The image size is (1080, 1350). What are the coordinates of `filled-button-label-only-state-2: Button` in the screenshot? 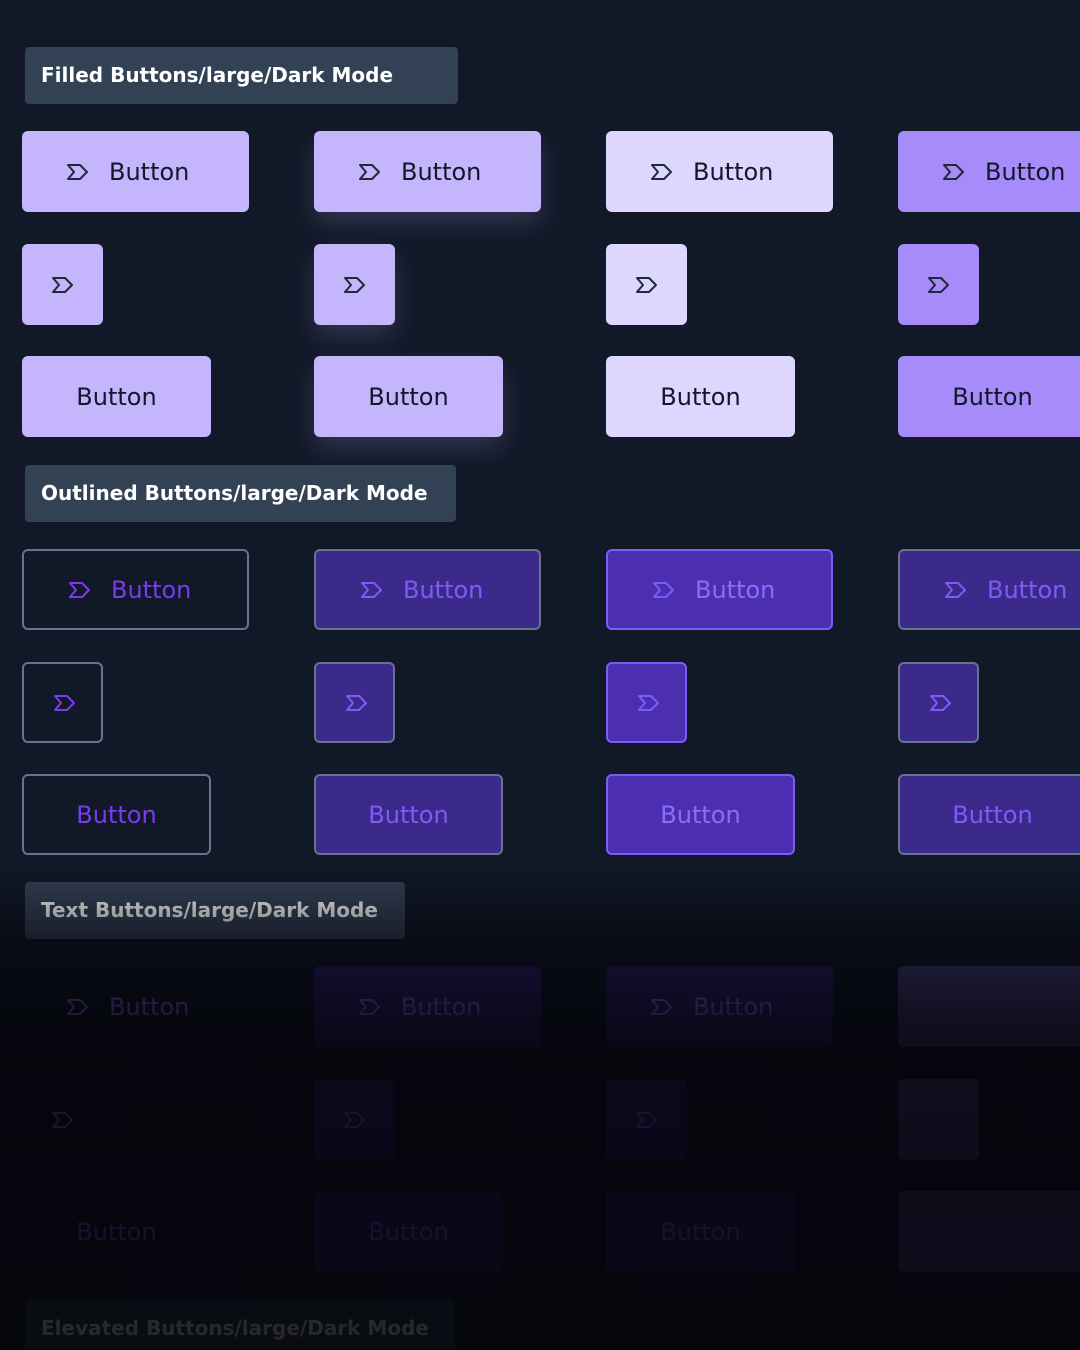 It's located at (408, 396).